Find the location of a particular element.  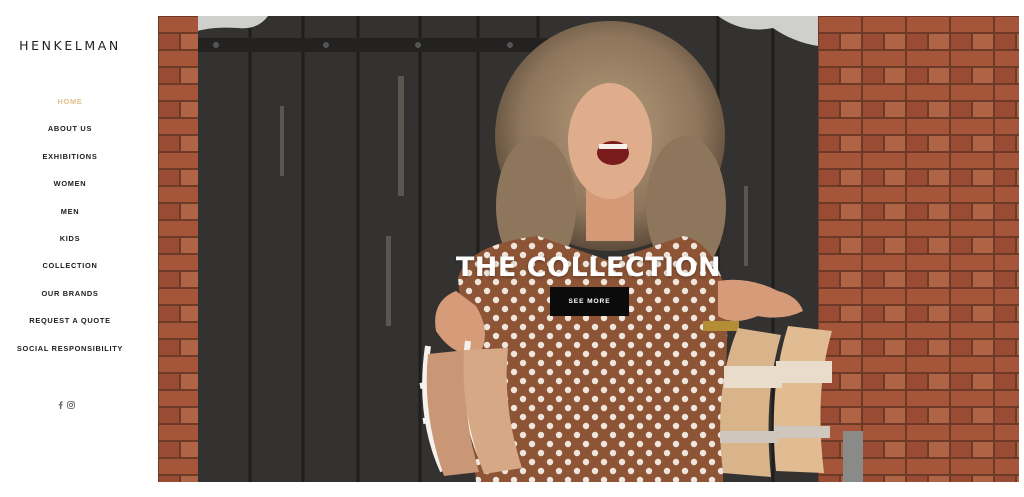

hero-title: THE COLLECTION is located at coordinates (588, 267).